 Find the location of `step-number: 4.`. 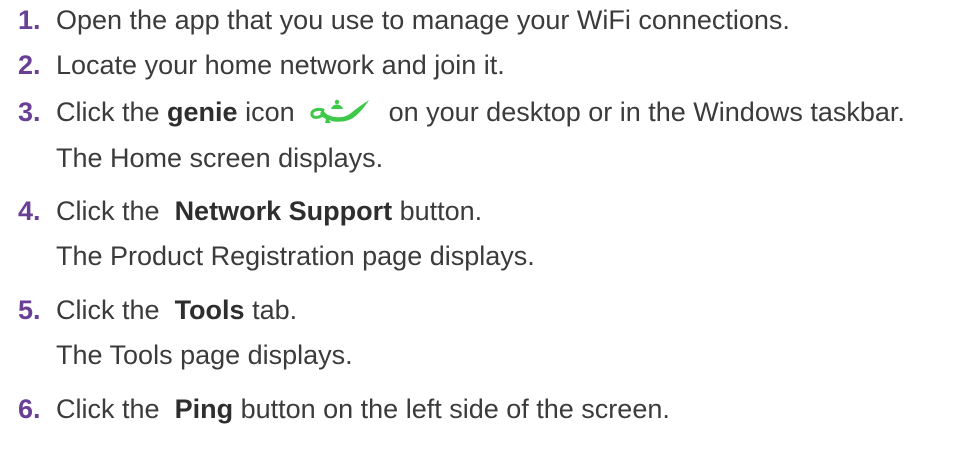

step-number: 4. is located at coordinates (29, 210).